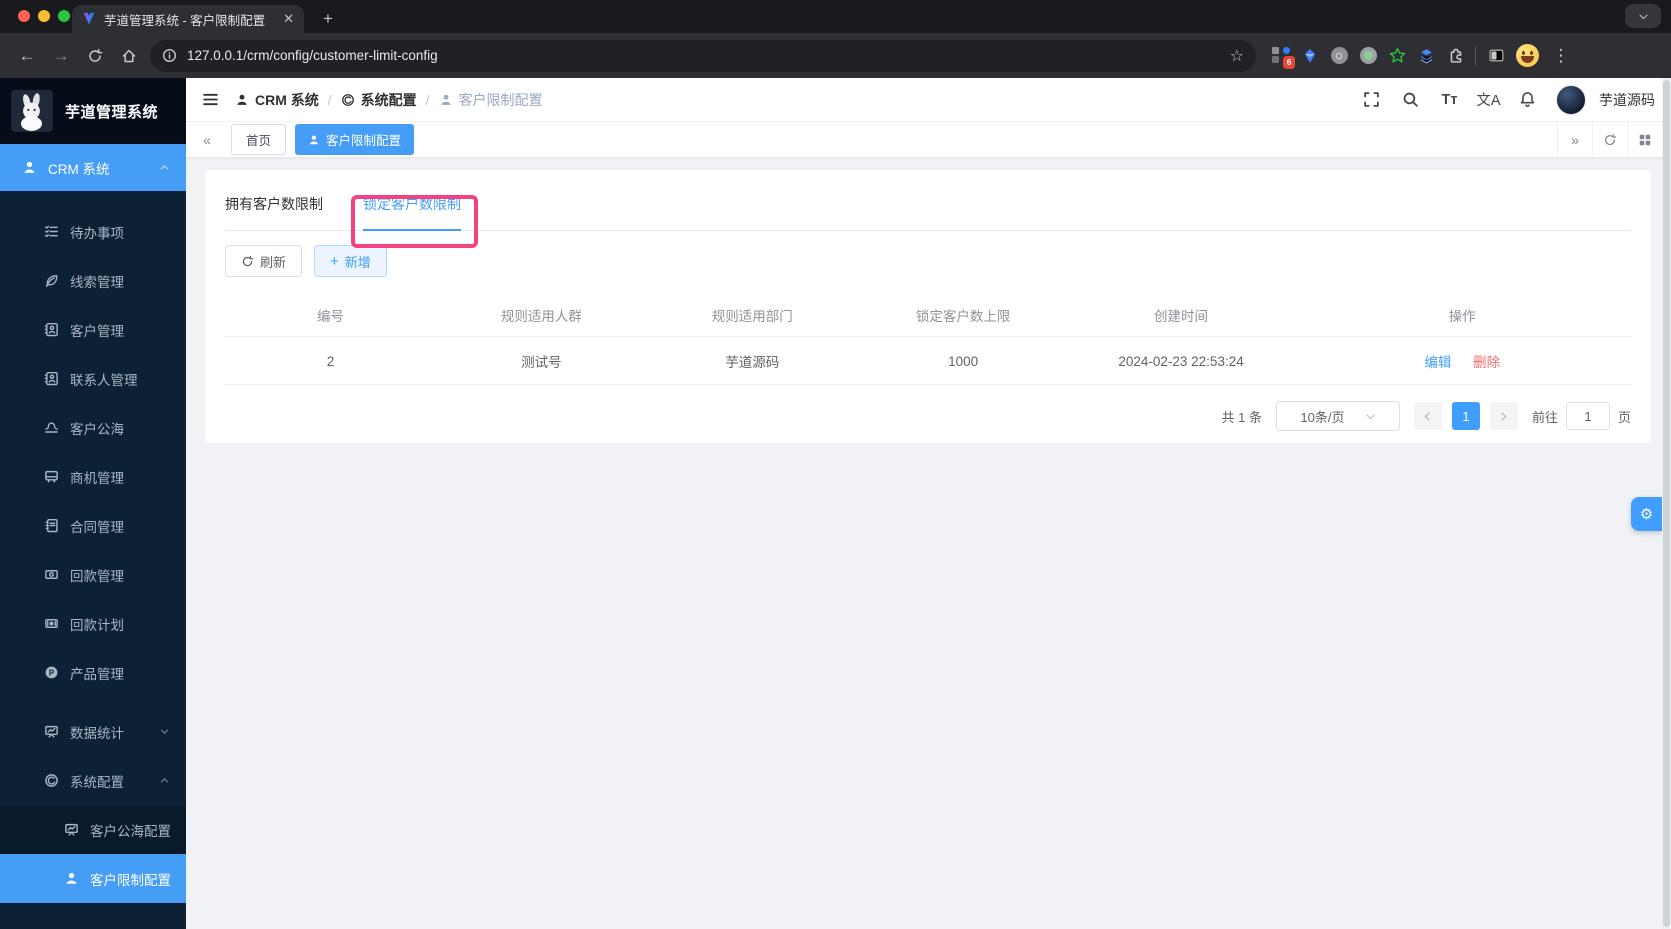 Image resolution: width=1671 pixels, height=929 pixels. Describe the element at coordinates (169, 55) in the screenshot. I see `site-info-icon` at that location.